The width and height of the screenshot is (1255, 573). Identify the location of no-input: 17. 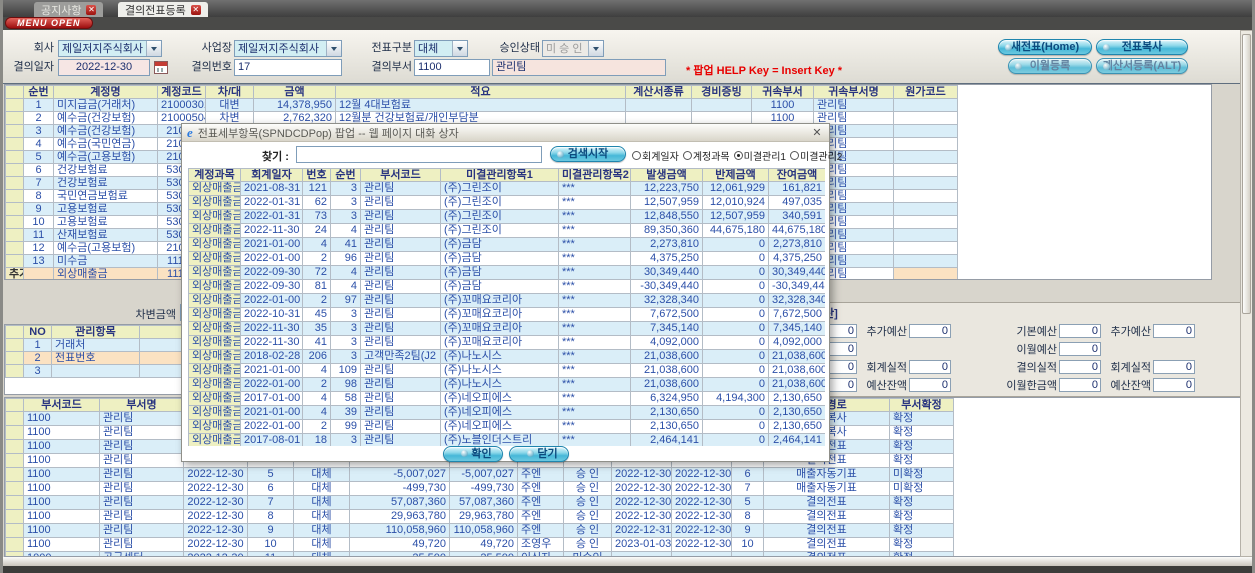
(288, 67).